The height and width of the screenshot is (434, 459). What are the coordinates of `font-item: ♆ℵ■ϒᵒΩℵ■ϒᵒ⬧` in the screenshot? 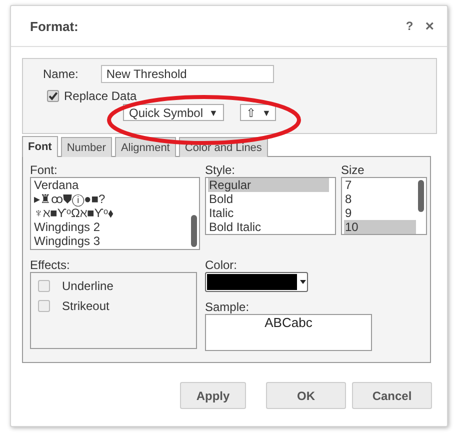 It's located at (111, 213).